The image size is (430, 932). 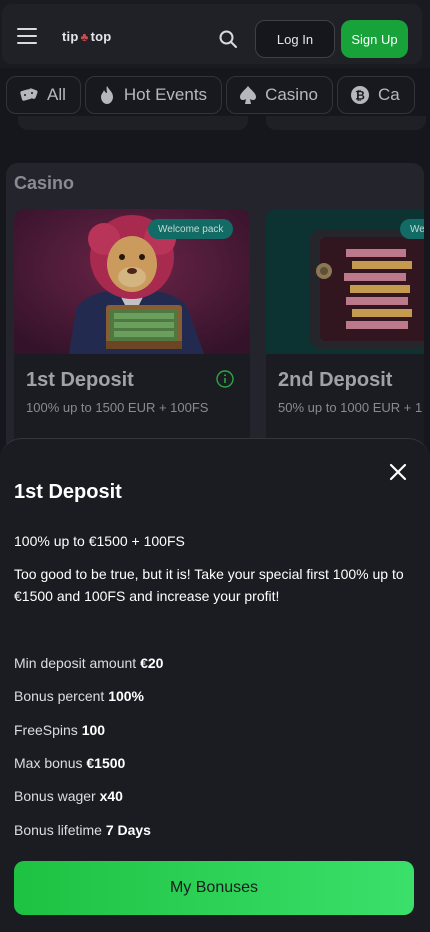 What do you see at coordinates (93, 730) in the screenshot?
I see `detail-value: 100` at bounding box center [93, 730].